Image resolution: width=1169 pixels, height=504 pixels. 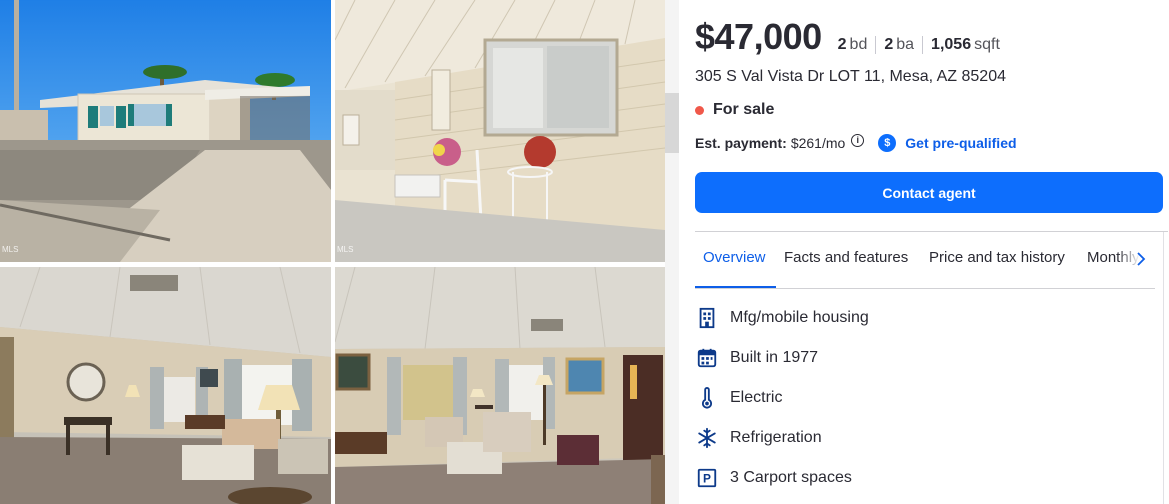 I want to click on building-icon, so click(x=707, y=318).